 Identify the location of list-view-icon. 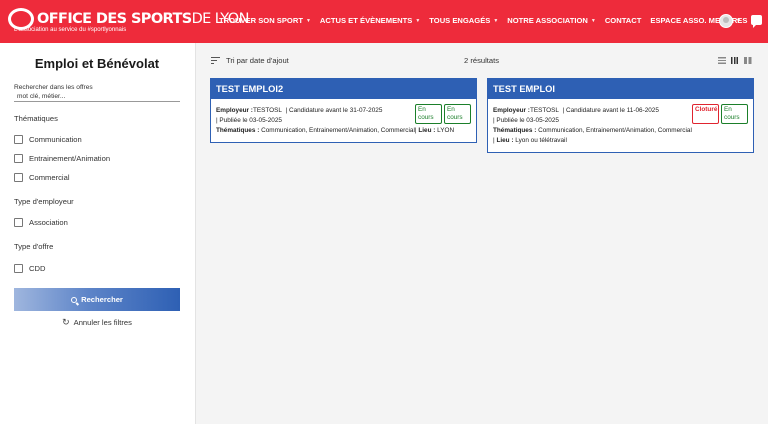
(722, 60).